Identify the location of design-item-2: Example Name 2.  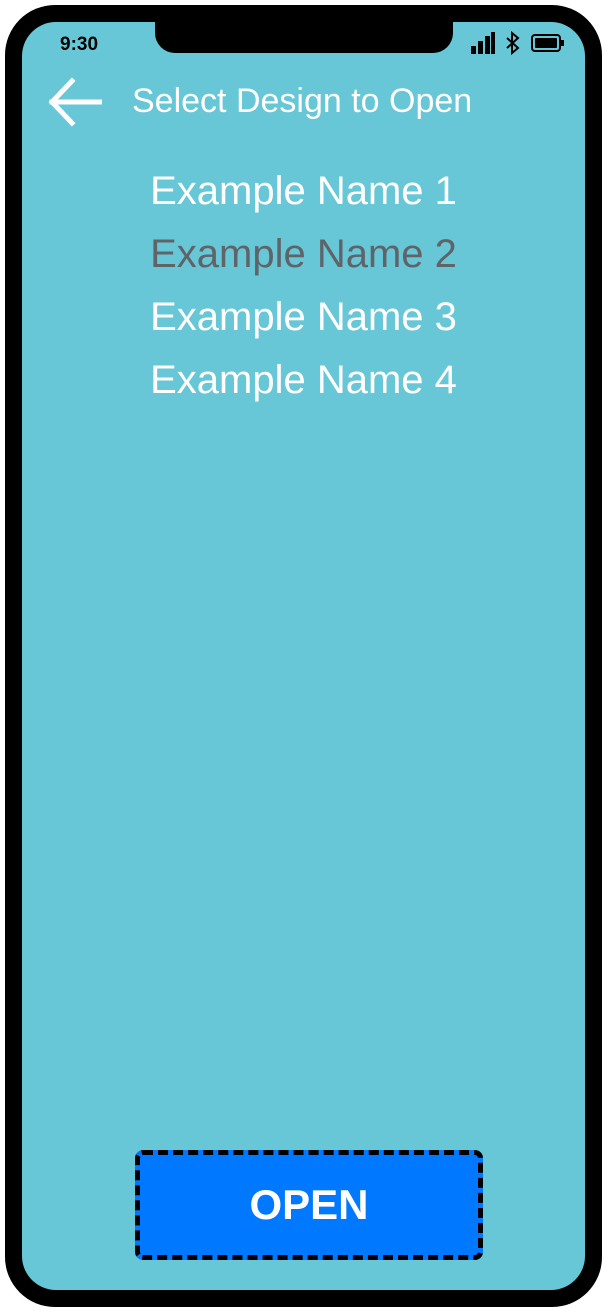
(303, 254).